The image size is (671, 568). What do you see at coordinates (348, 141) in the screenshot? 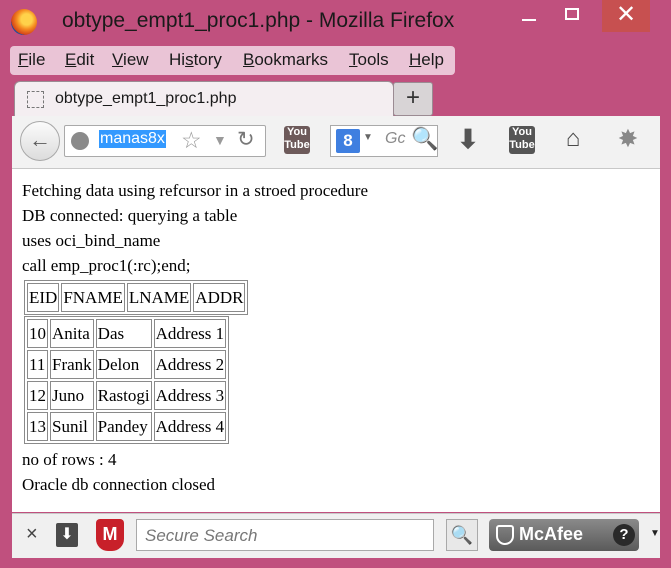
I see `search-engine-icon: 8` at bounding box center [348, 141].